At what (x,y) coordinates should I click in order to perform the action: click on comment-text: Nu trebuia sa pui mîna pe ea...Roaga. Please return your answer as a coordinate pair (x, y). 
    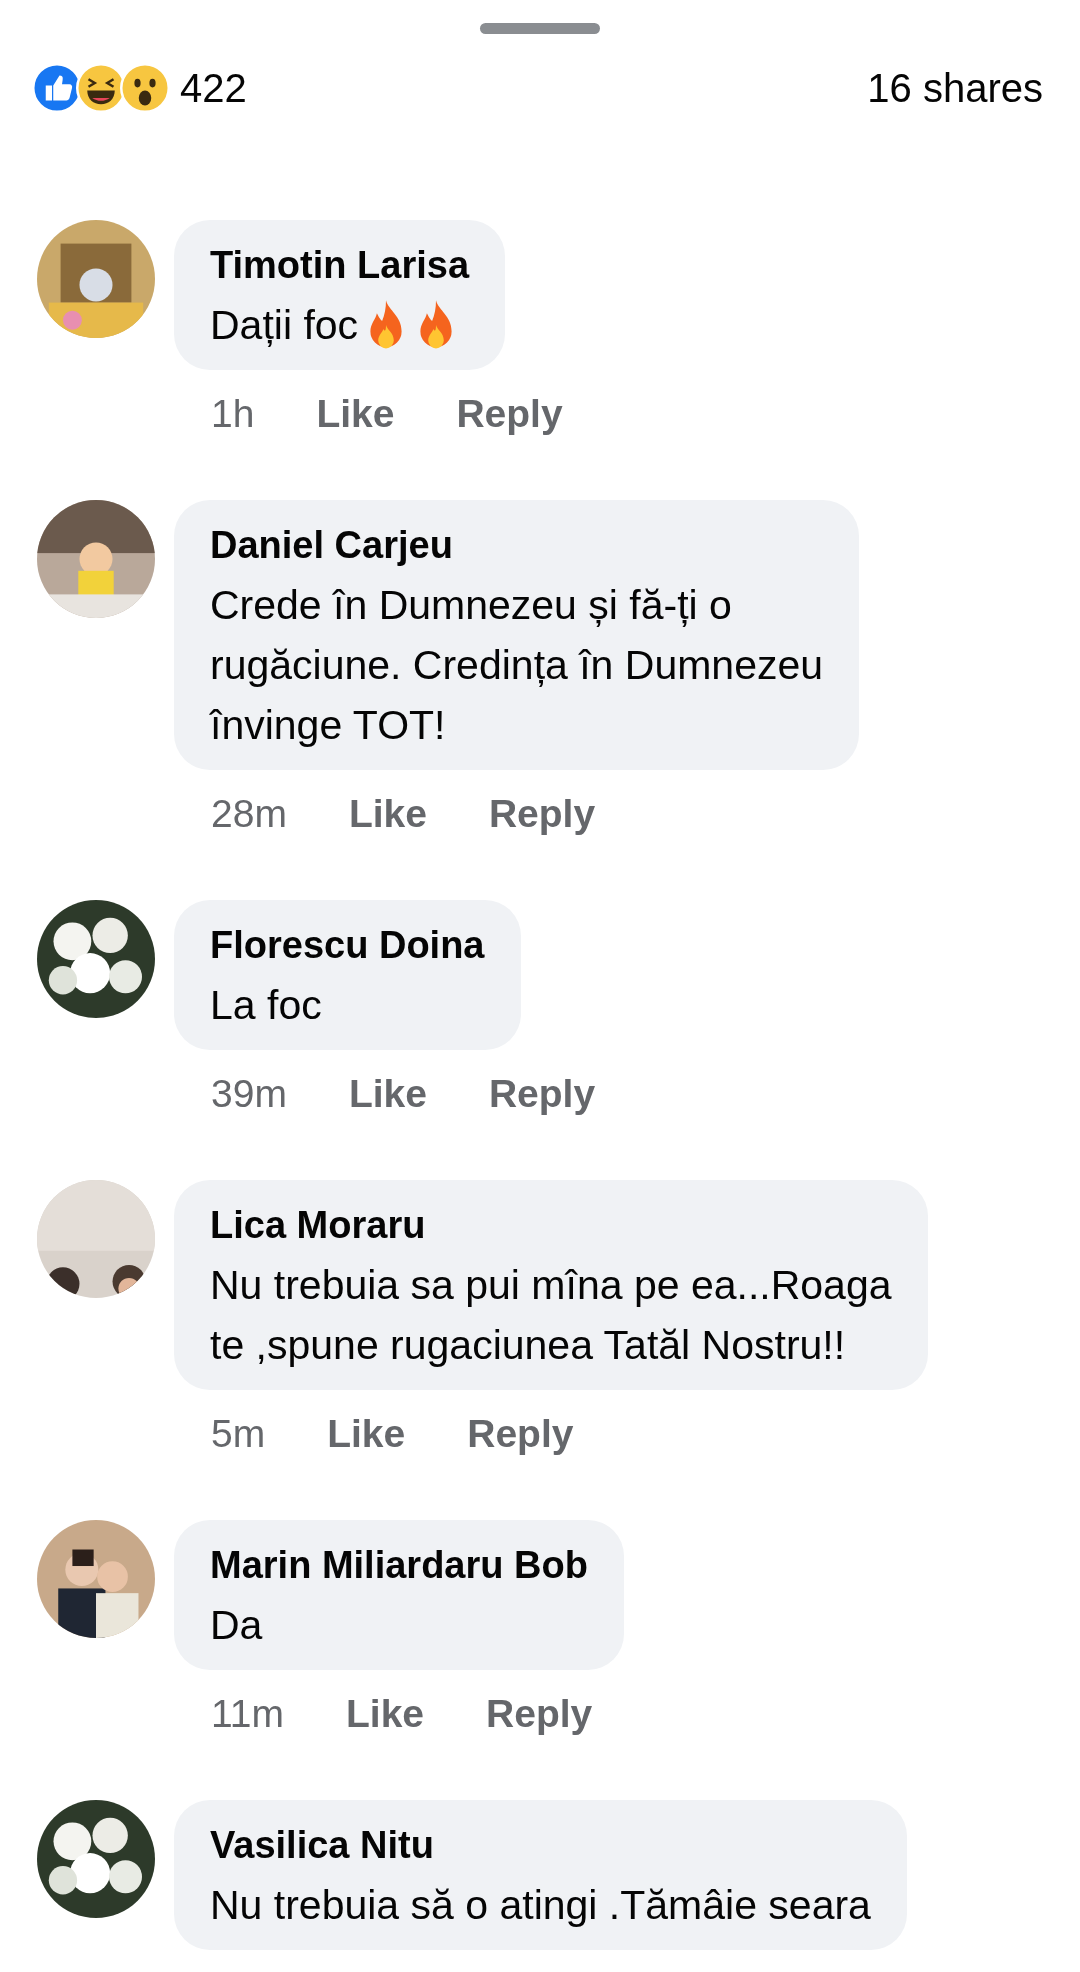
    Looking at the image, I should click on (551, 1285).